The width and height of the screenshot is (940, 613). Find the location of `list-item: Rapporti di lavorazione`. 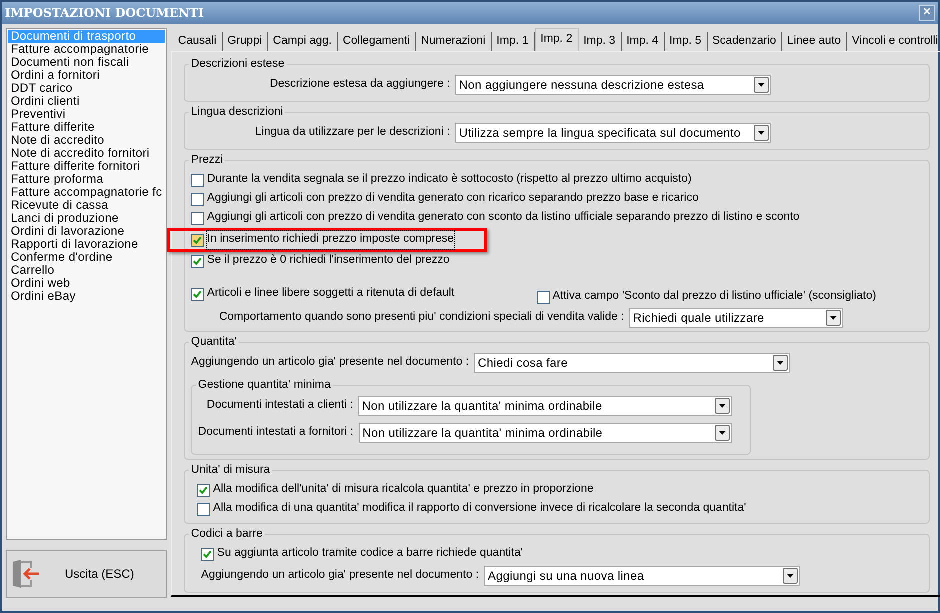

list-item: Rapporti di lavorazione is located at coordinates (87, 244).